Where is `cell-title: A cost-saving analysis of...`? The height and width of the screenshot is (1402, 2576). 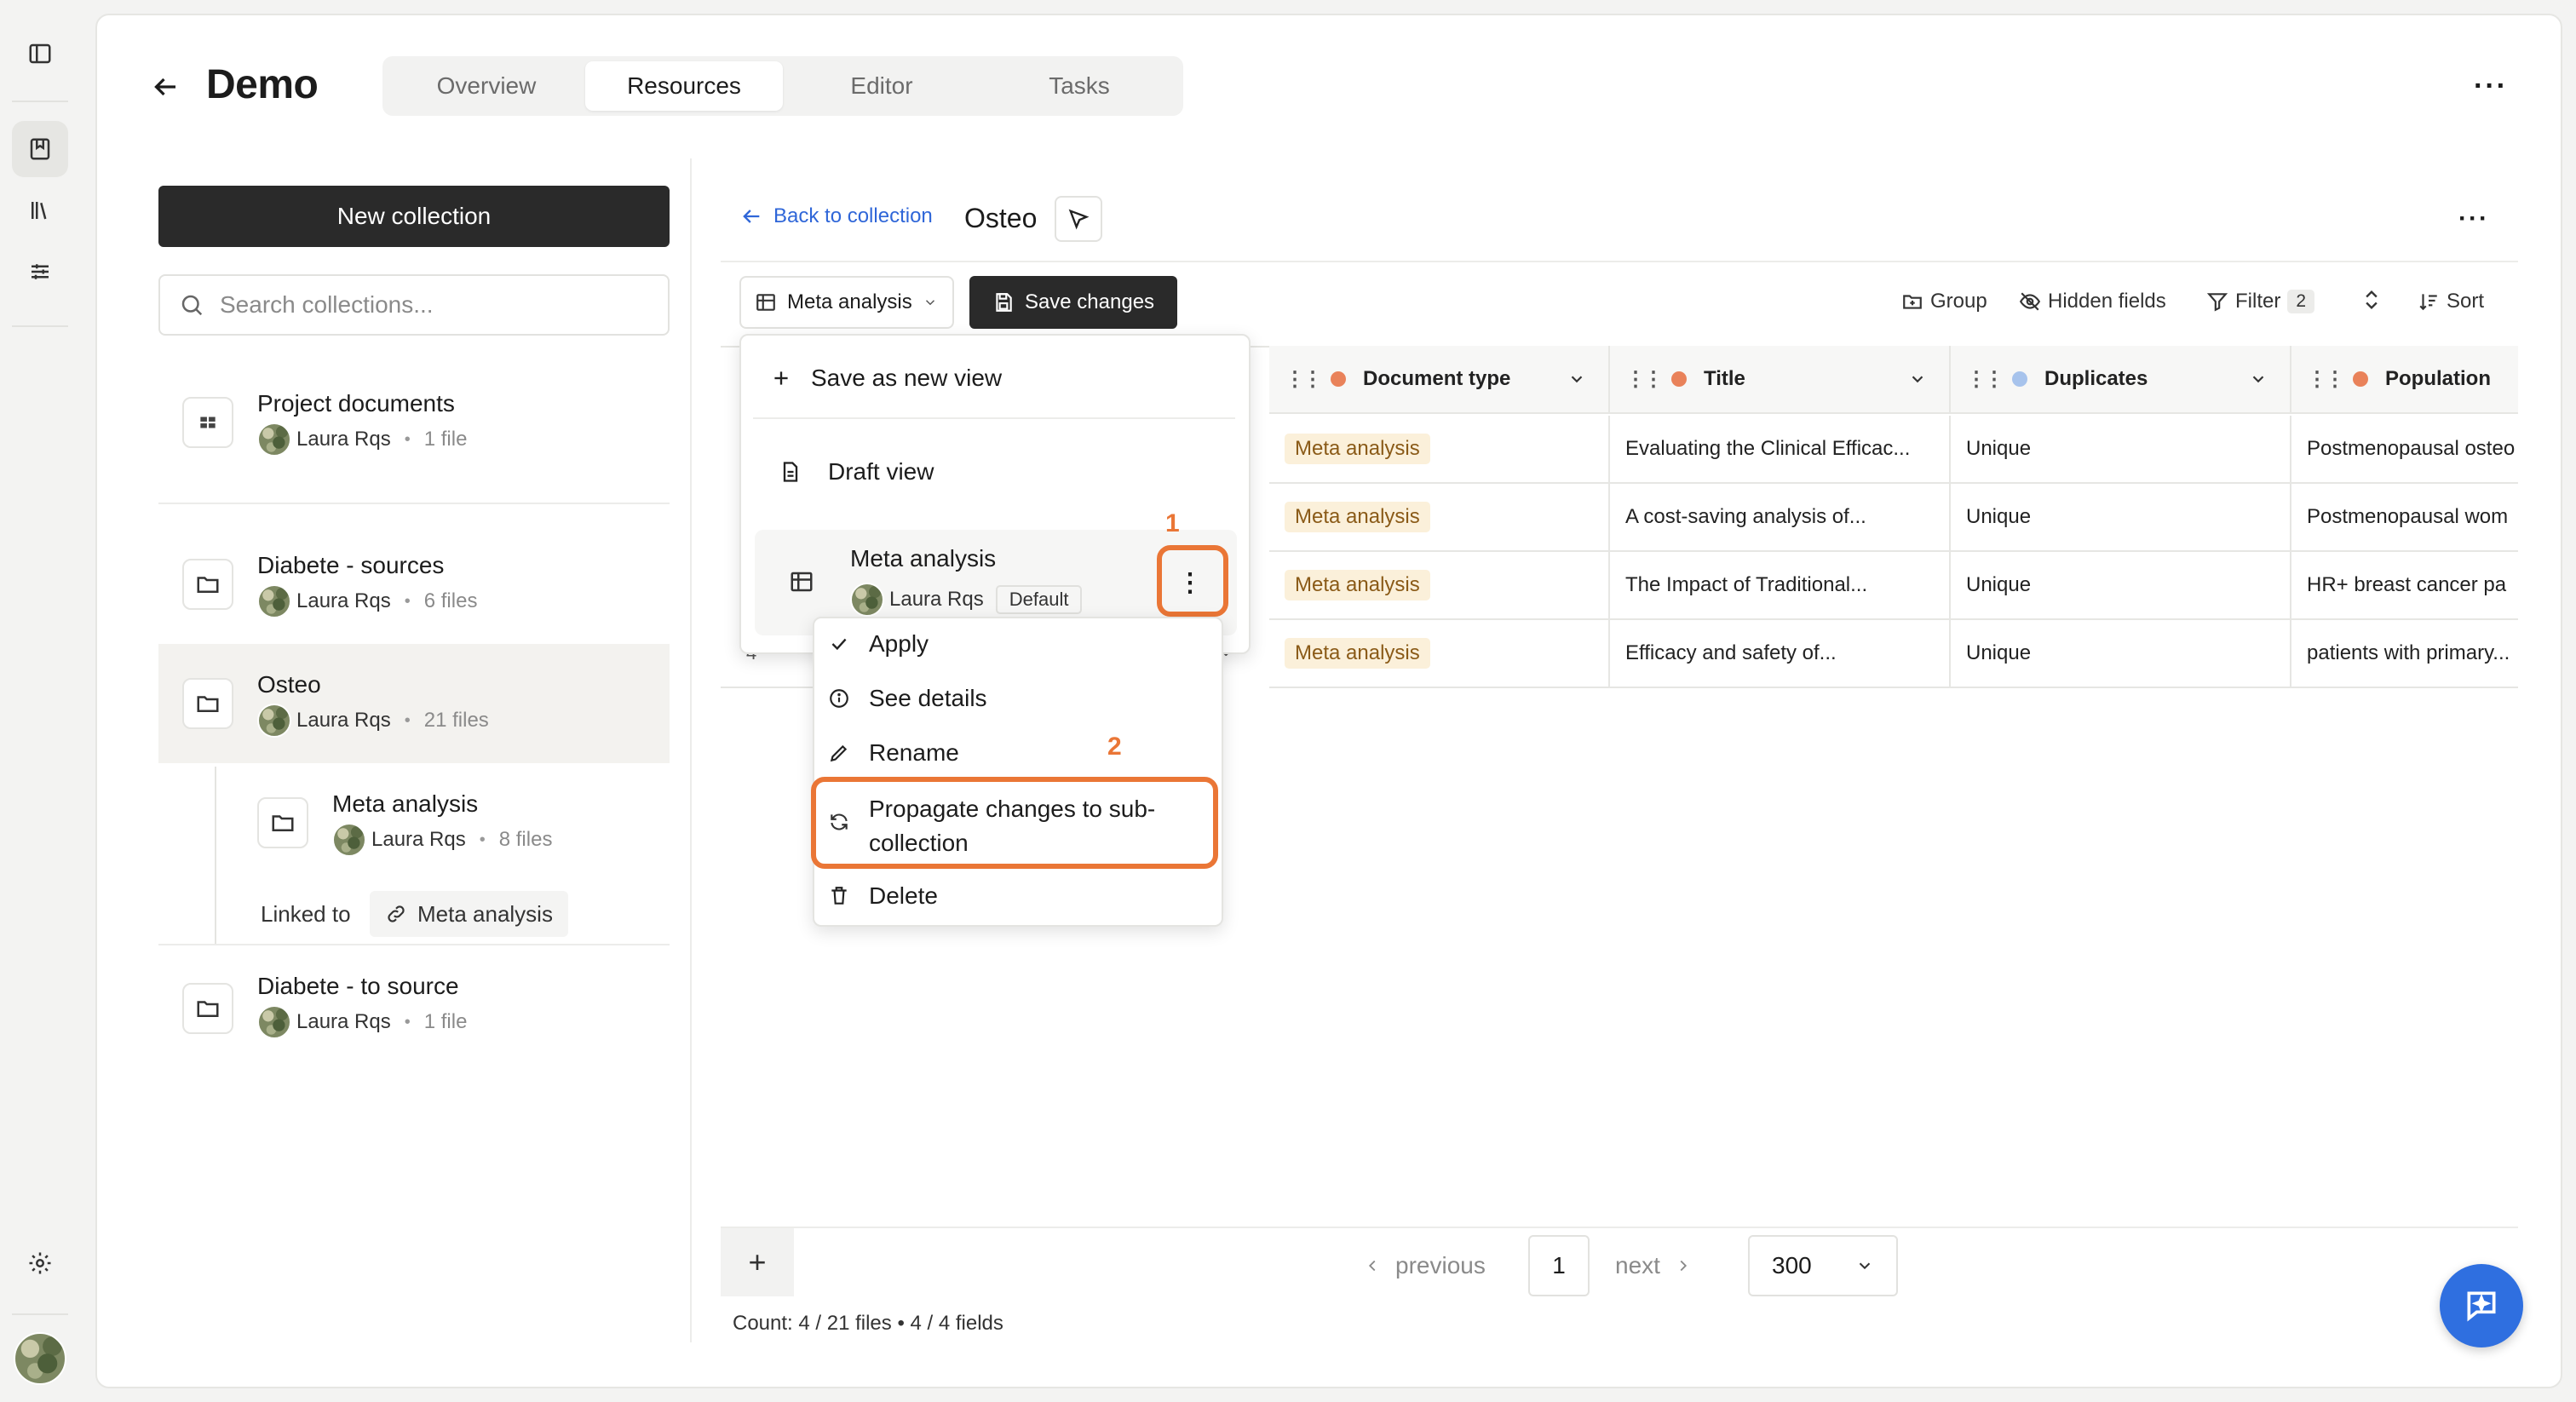 cell-title: A cost-saving analysis of... is located at coordinates (1780, 518).